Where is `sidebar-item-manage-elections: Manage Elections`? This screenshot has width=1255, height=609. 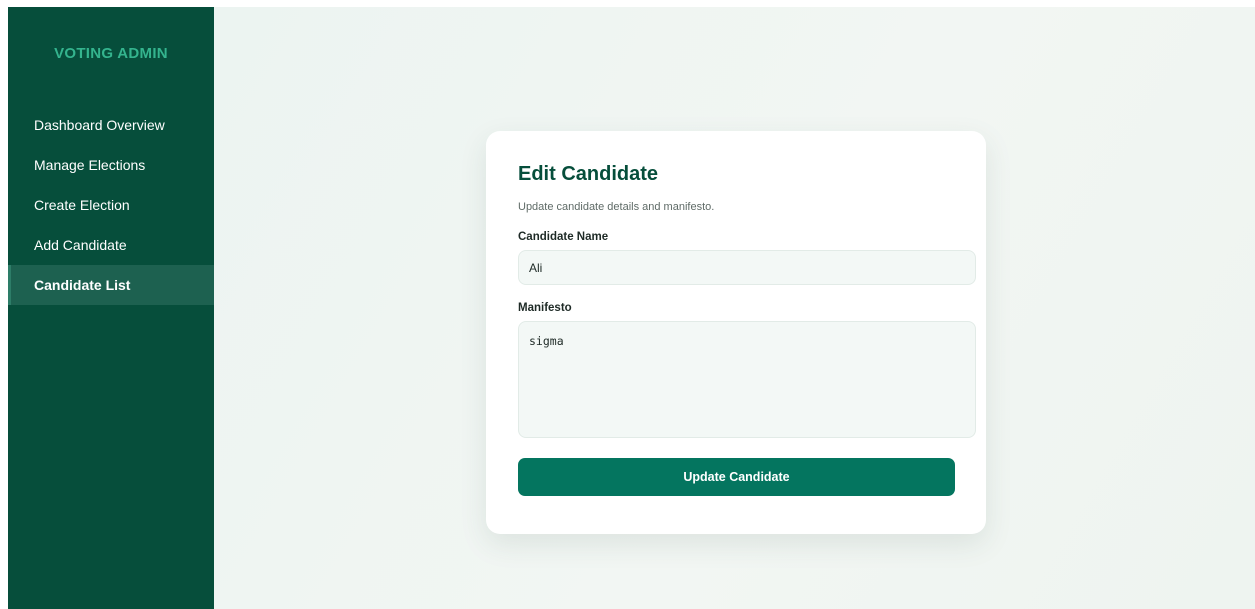
sidebar-item-manage-elections: Manage Elections is located at coordinates (111, 165).